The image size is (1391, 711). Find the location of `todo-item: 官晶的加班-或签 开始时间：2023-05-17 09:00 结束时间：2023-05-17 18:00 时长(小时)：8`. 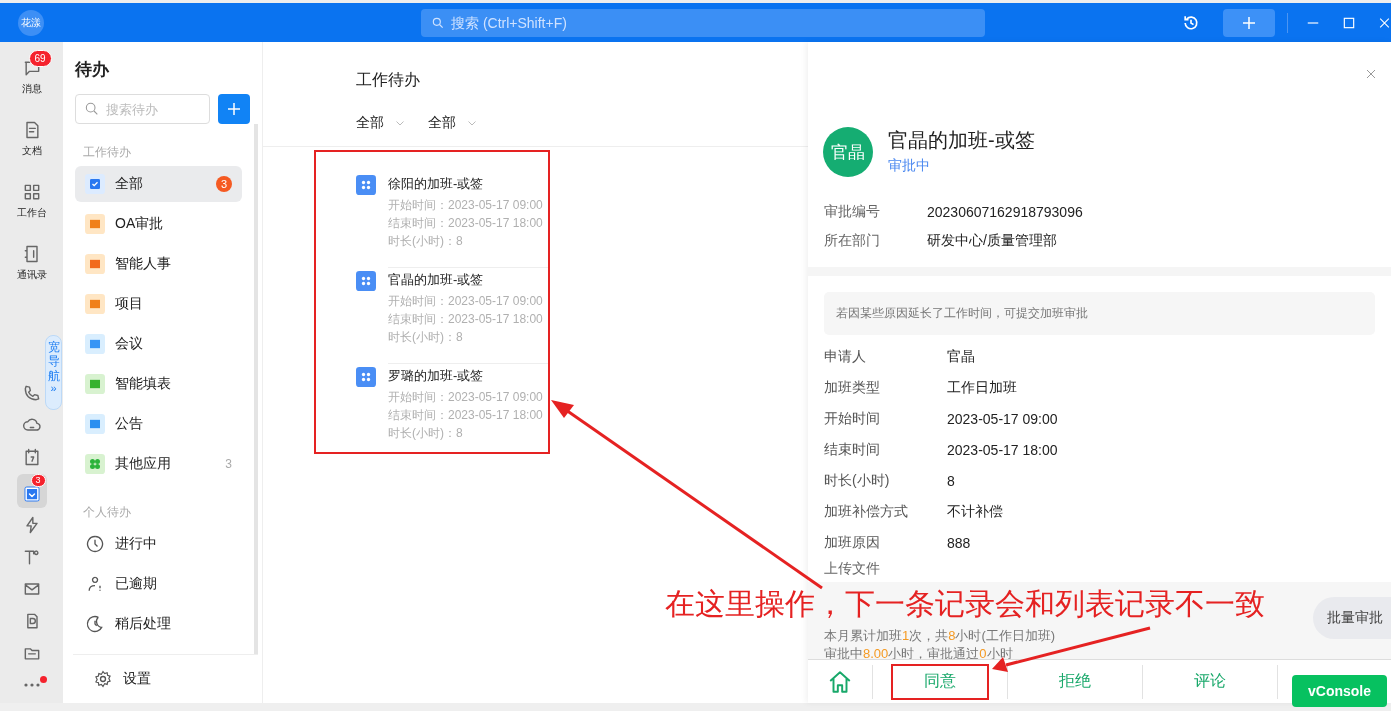

todo-item: 官晶的加班-或签 开始时间：2023-05-17 09:00 结束时间：2023-05-17 18:00 时长(小时)：8 is located at coordinates (451, 315).